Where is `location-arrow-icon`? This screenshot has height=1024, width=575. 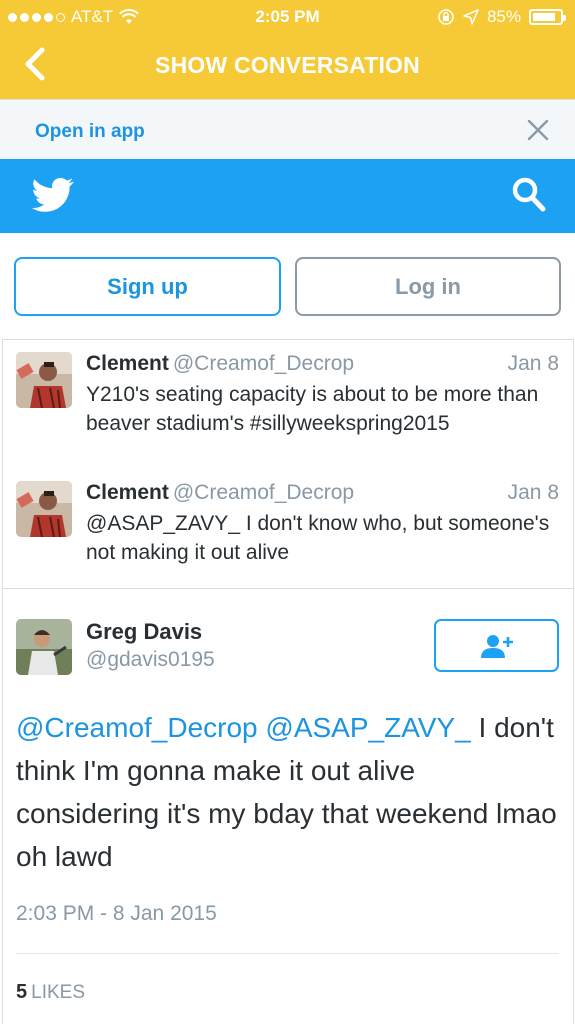 location-arrow-icon is located at coordinates (471, 17).